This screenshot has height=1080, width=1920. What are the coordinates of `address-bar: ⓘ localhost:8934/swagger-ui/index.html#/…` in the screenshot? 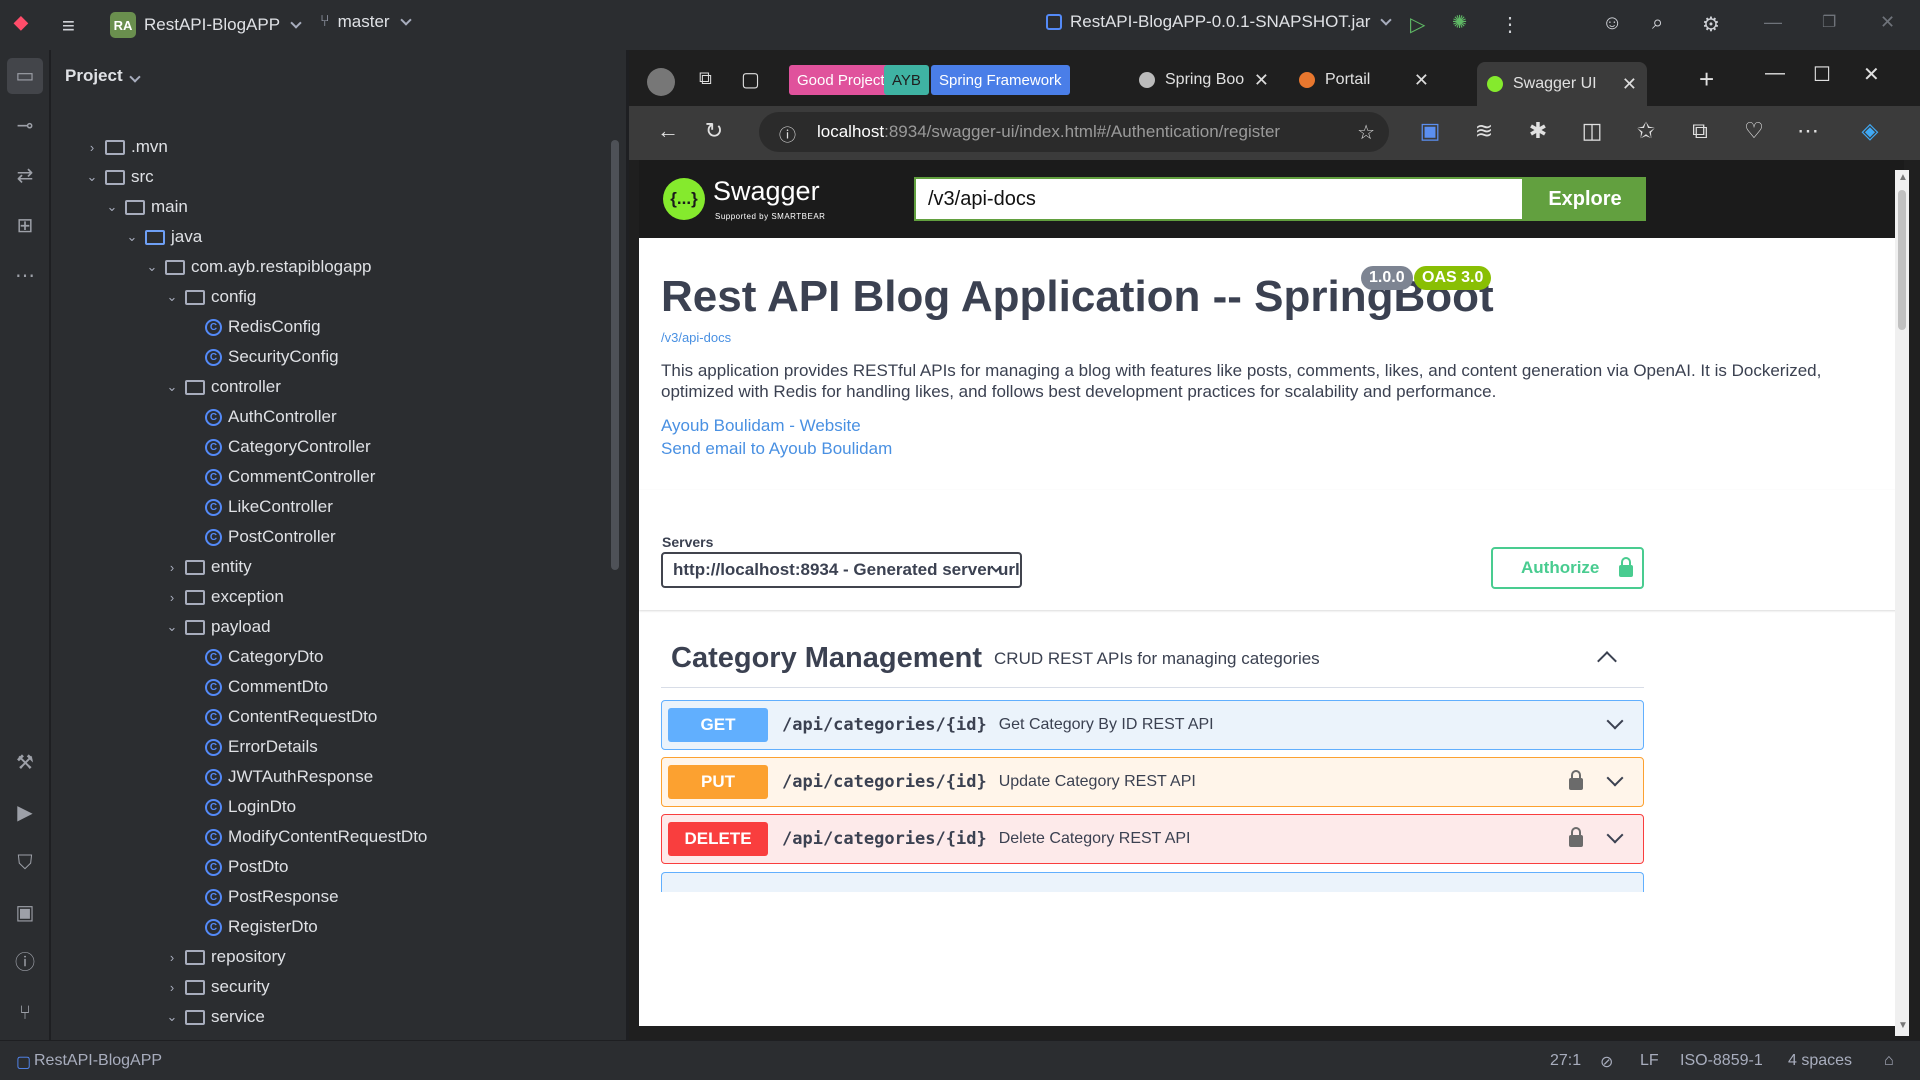 It's located at (1074, 132).